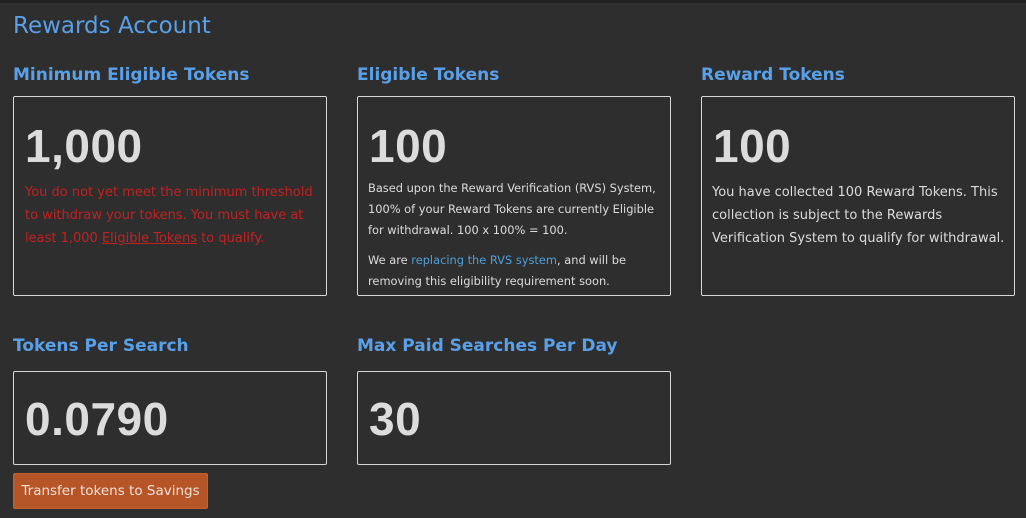 The height and width of the screenshot is (518, 1026). What do you see at coordinates (170, 418) in the screenshot?
I see `tokens-per-search-card: 0.0790` at bounding box center [170, 418].